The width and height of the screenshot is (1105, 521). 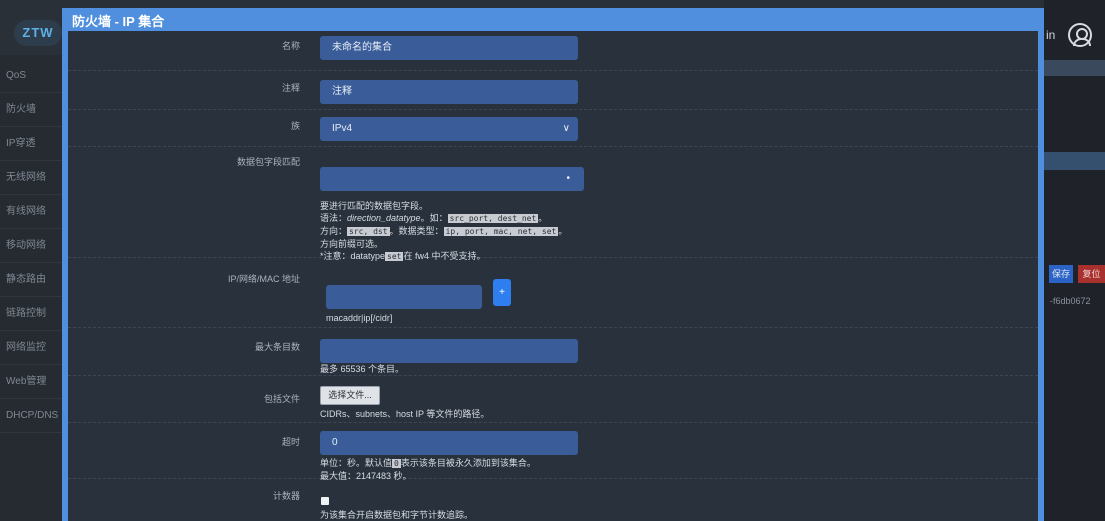 What do you see at coordinates (1061, 274) in the screenshot?
I see `save-button: 保存` at bounding box center [1061, 274].